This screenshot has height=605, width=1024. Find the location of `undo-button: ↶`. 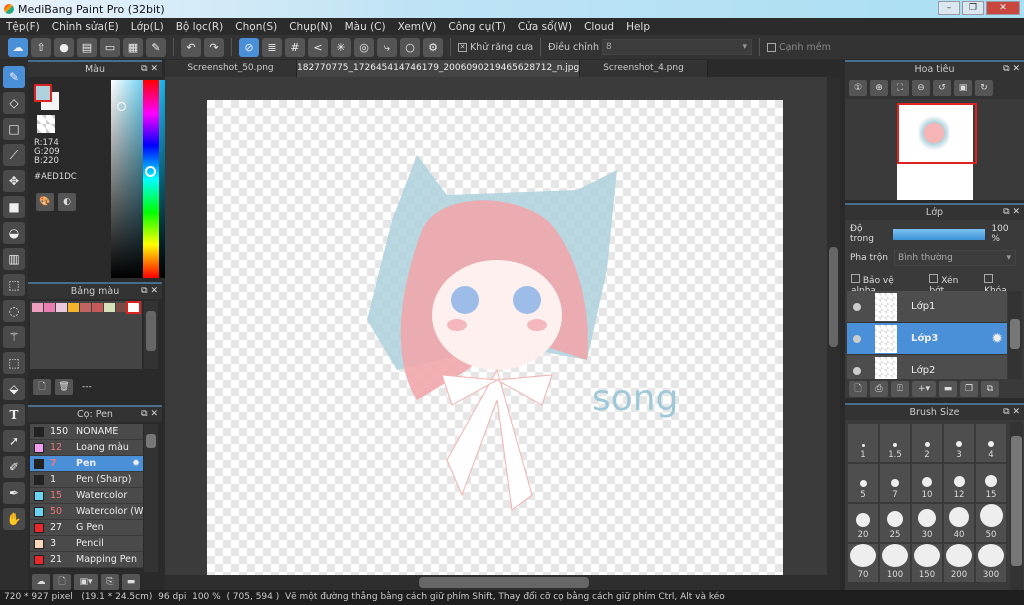

undo-button: ↶ is located at coordinates (191, 47).